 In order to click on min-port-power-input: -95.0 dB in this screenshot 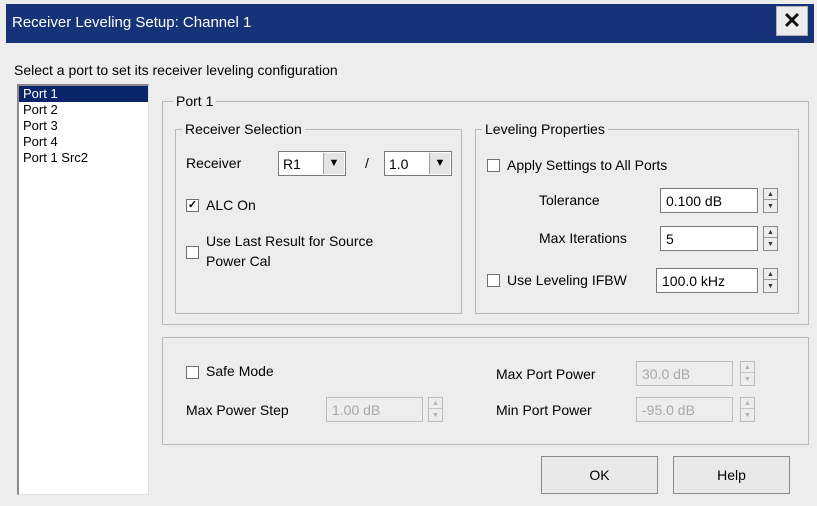, I will do `click(684, 409)`.